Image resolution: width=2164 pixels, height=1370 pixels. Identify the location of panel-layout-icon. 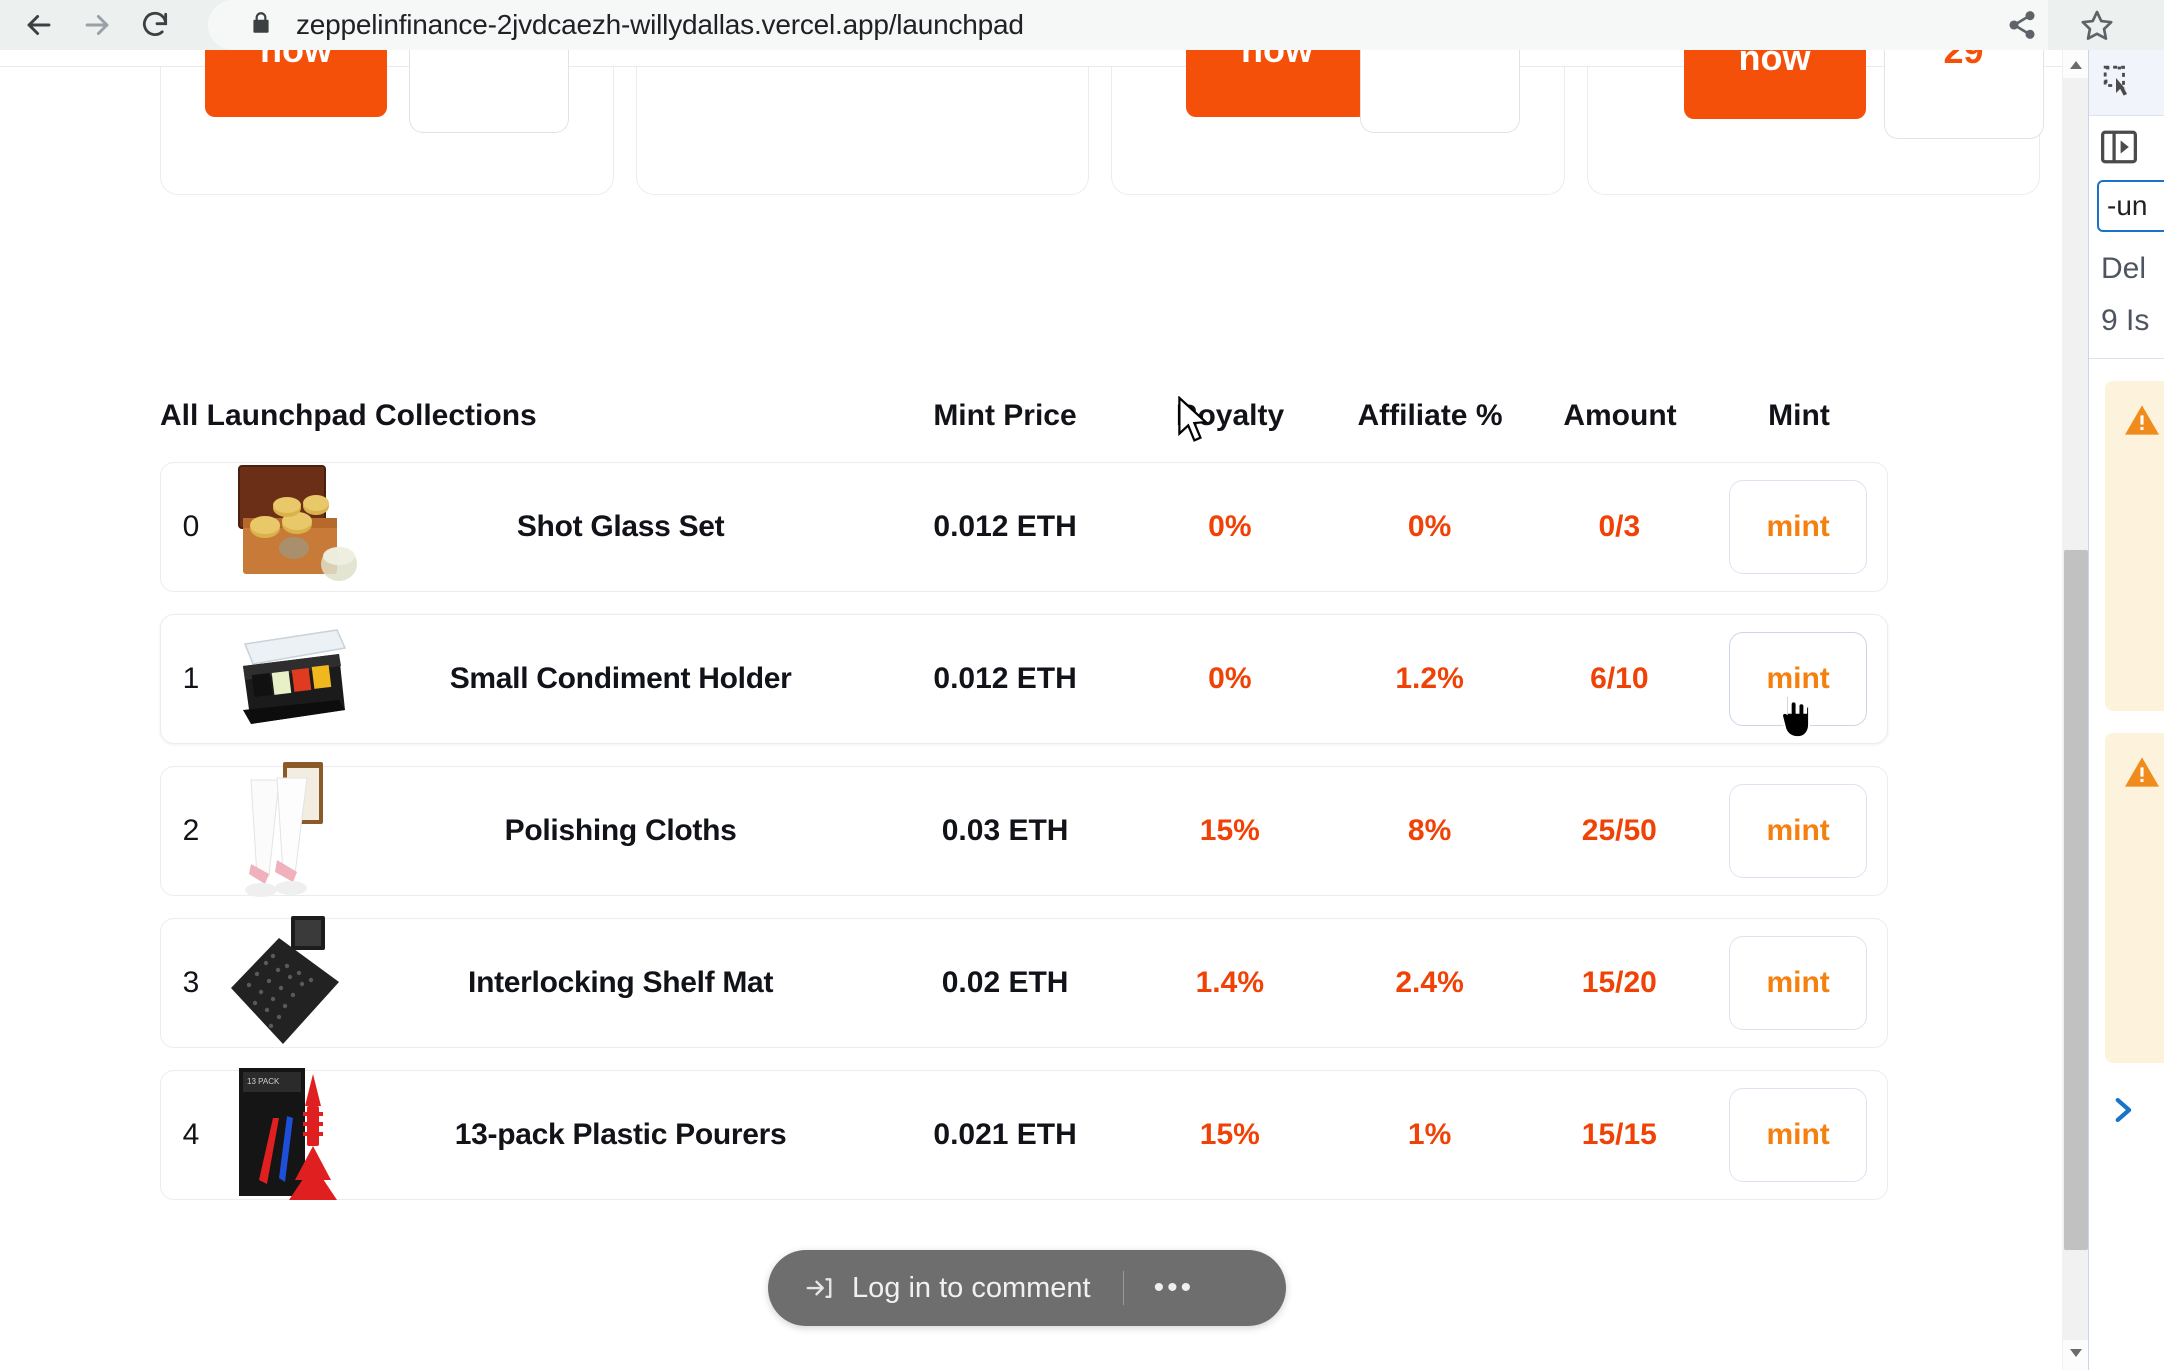
(2119, 147).